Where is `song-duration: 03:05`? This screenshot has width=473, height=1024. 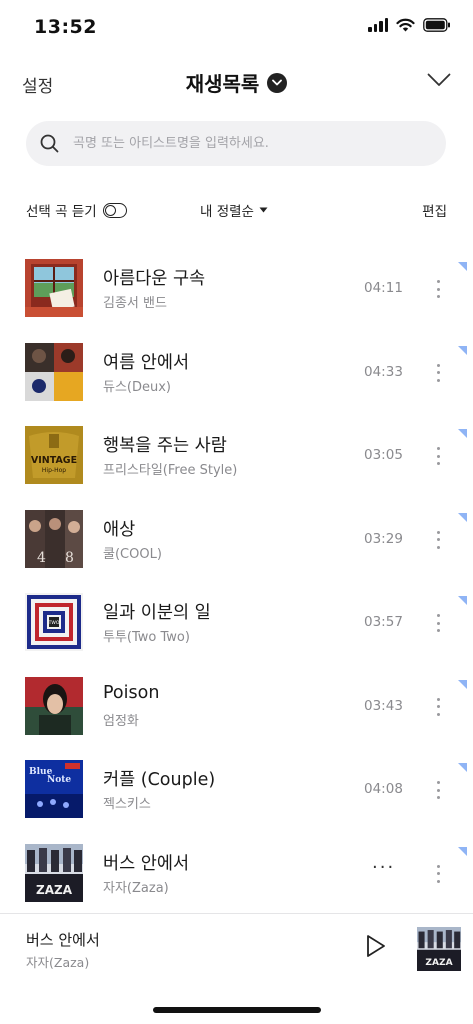
song-duration: 03:05 is located at coordinates (383, 455).